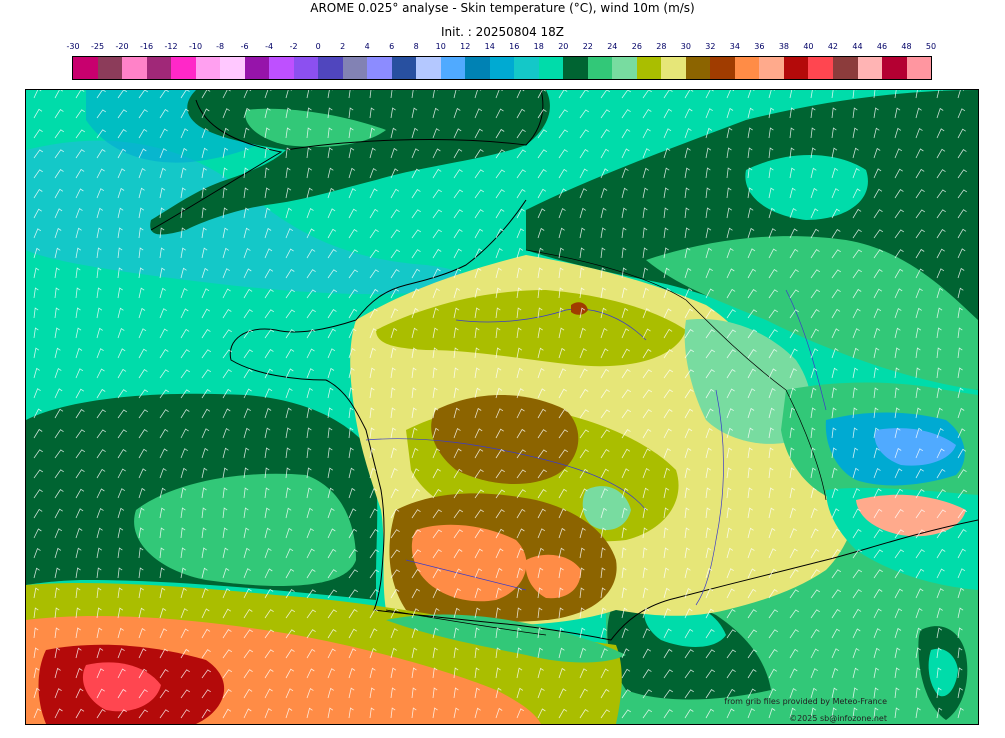 The width and height of the screenshot is (1005, 738). I want to click on colorbar-tick-label: 12, so click(465, 46).